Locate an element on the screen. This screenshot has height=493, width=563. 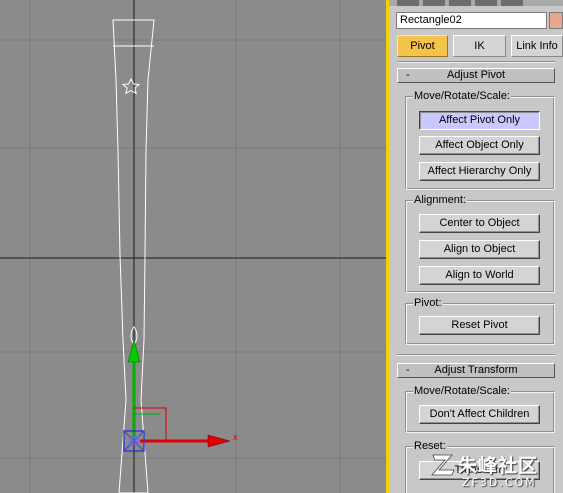
watermark-logo-icon is located at coordinates (443, 465).